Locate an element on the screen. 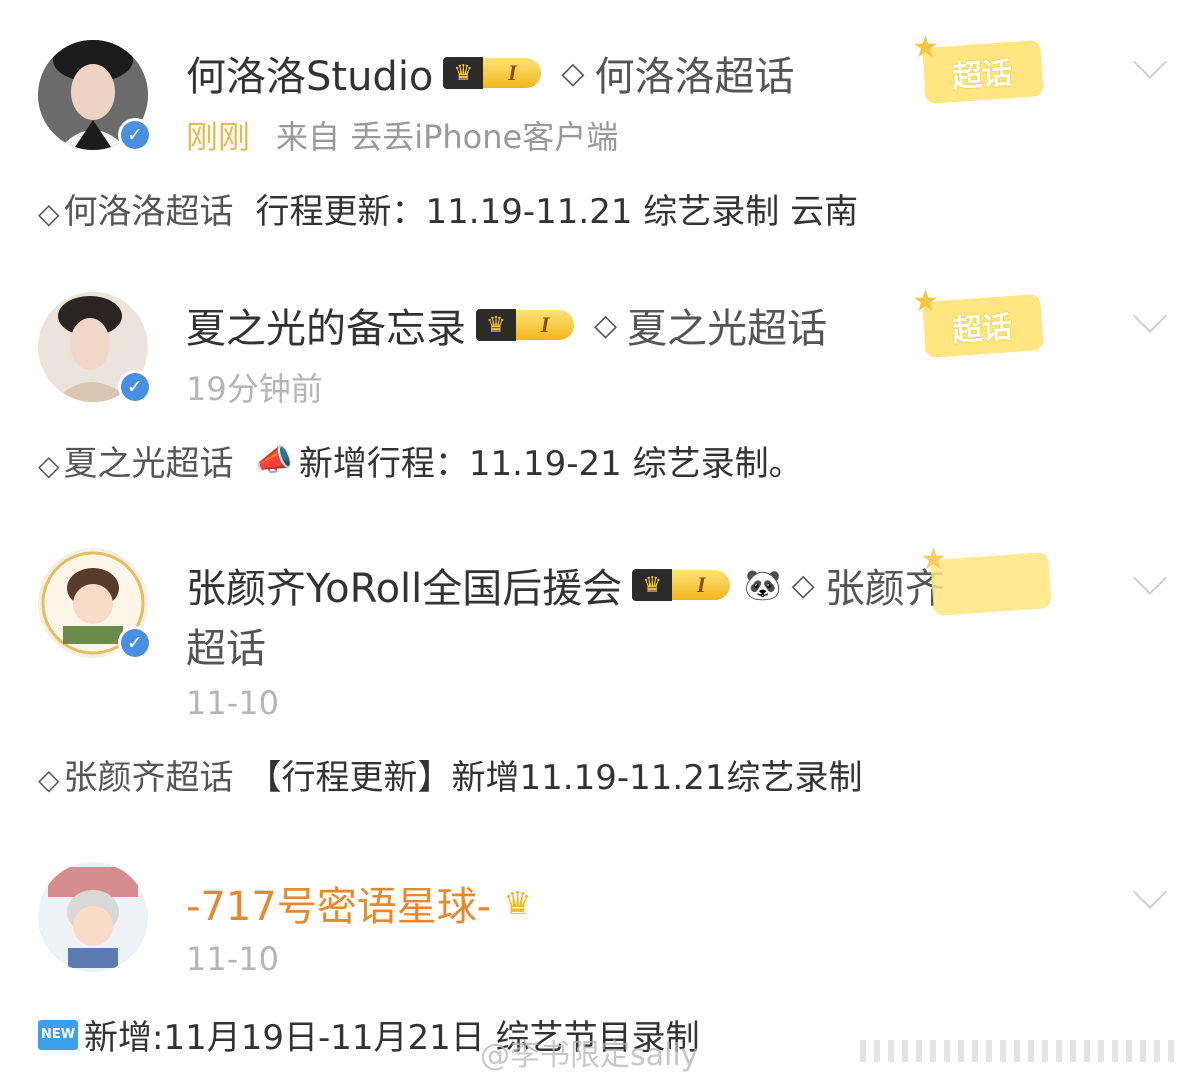 The image size is (1192, 1080). post-body: ◇ 张颜齐超话 【行程更新】新增11.19-11.21综艺录制 is located at coordinates (450, 774).